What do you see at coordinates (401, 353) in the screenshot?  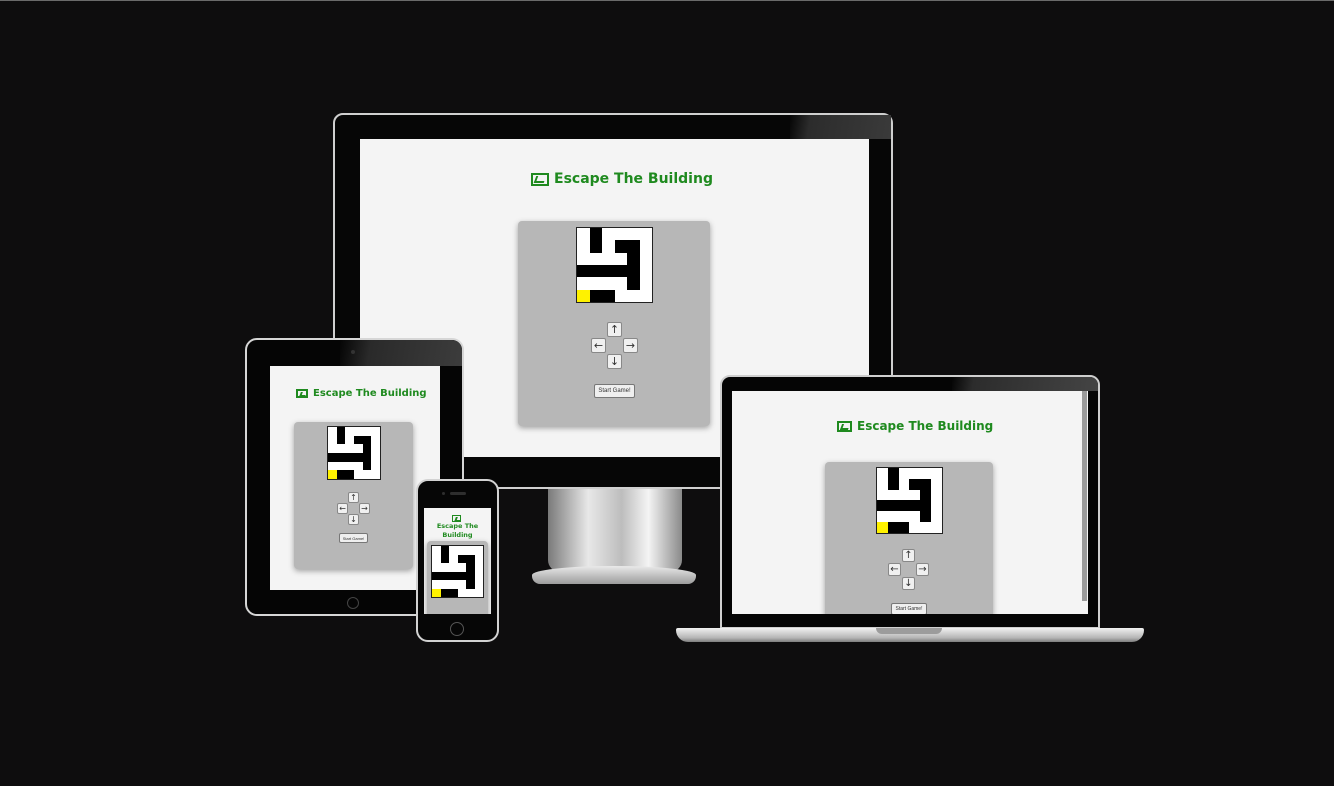 I see `tablet-glare` at bounding box center [401, 353].